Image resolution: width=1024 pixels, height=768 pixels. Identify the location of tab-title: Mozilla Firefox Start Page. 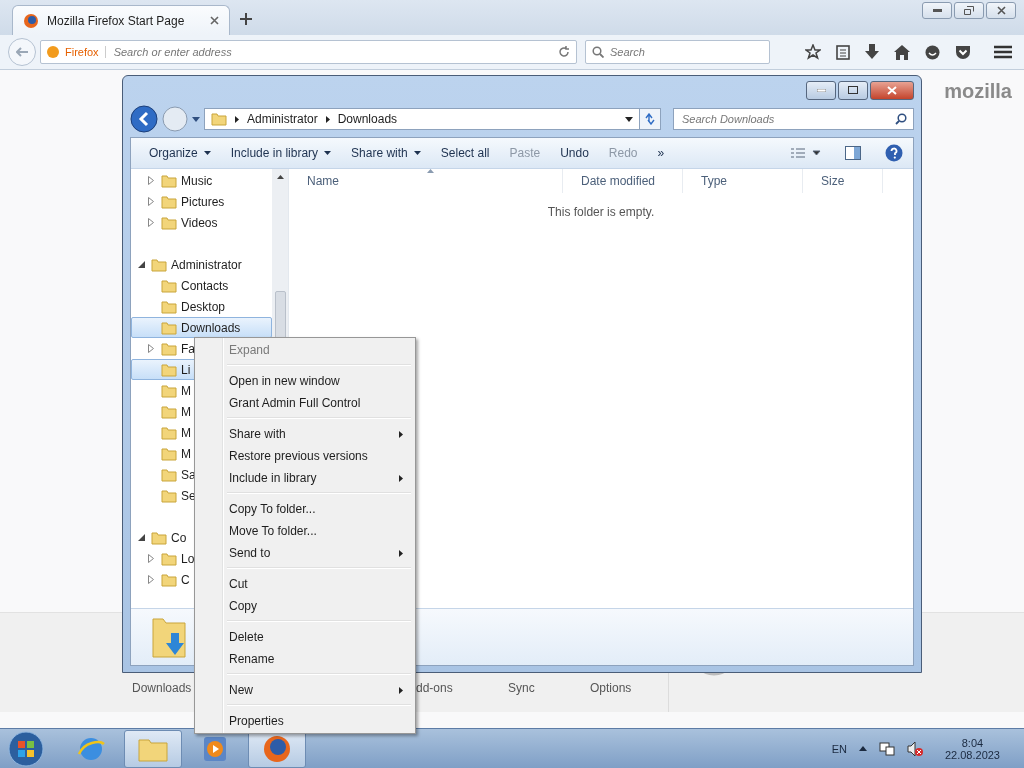
(116, 20).